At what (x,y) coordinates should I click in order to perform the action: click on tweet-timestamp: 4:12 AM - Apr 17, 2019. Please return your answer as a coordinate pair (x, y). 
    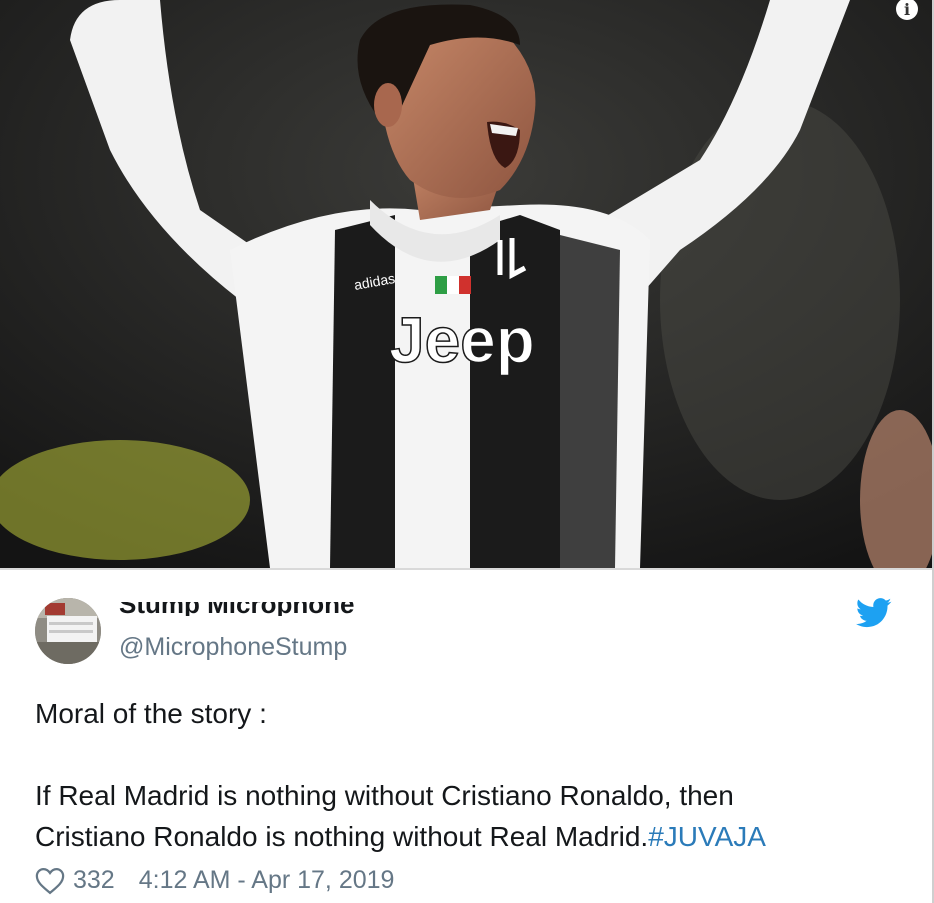
    Looking at the image, I should click on (267, 880).